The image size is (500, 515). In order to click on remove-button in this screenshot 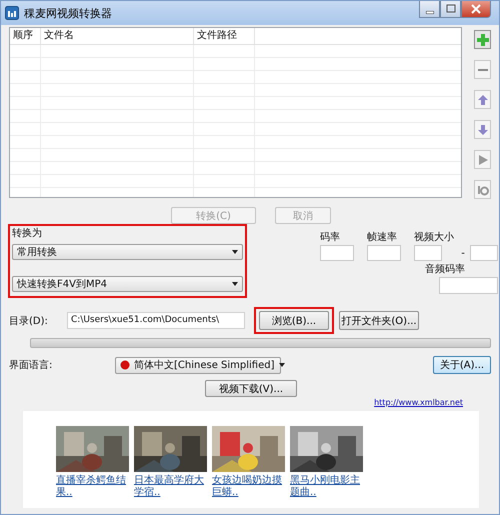, I will do `click(482, 69)`.